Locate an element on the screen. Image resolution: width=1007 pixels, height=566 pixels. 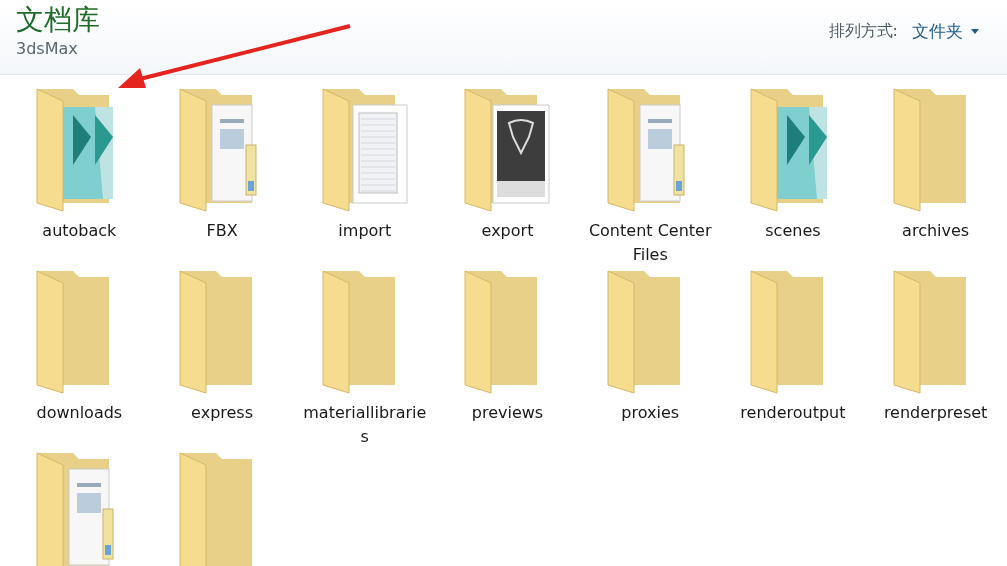
folder-name: renderpreset is located at coordinates (935, 413).